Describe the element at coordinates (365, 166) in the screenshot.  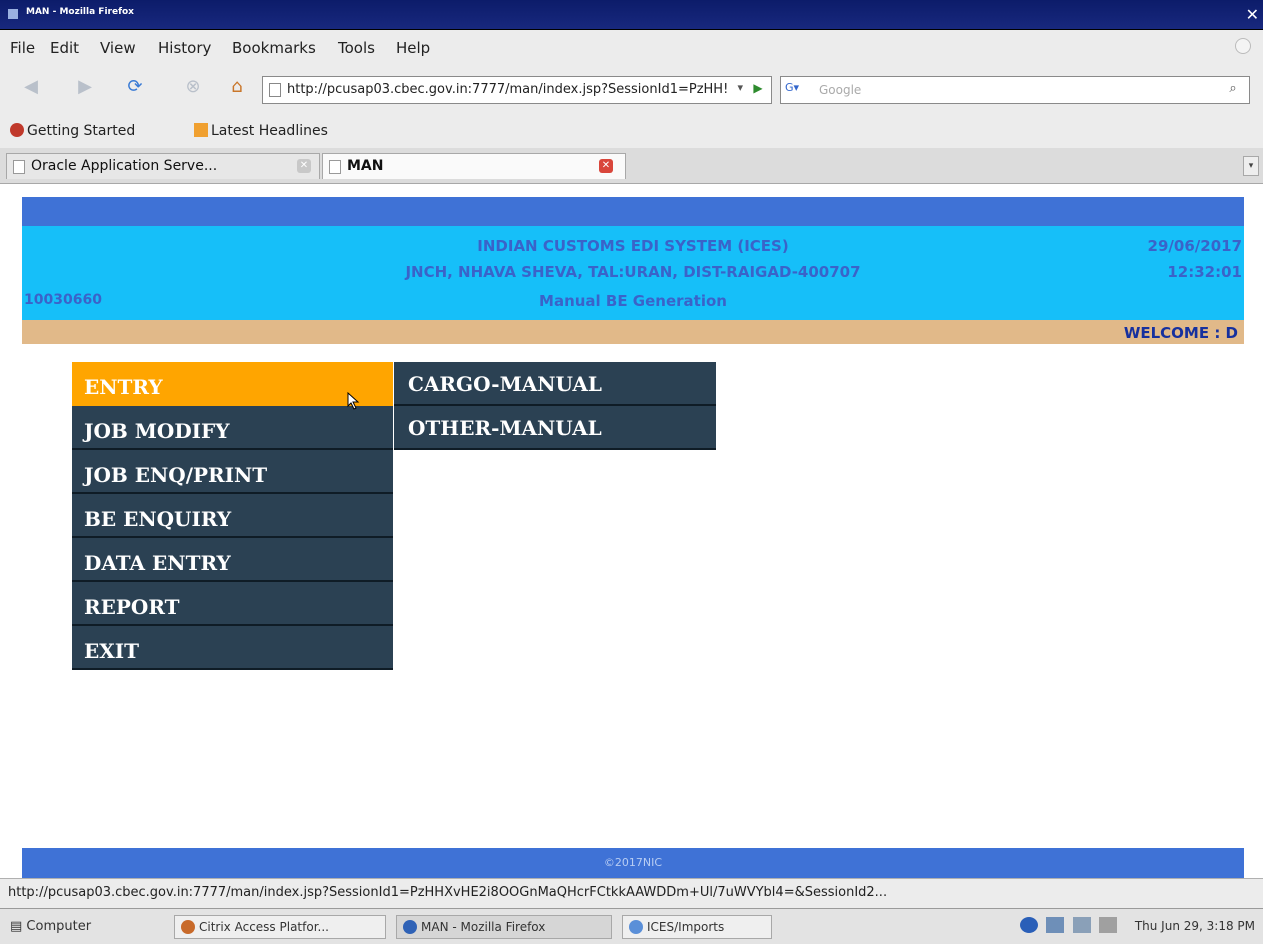
I see `tab-man-label: MAN` at that location.